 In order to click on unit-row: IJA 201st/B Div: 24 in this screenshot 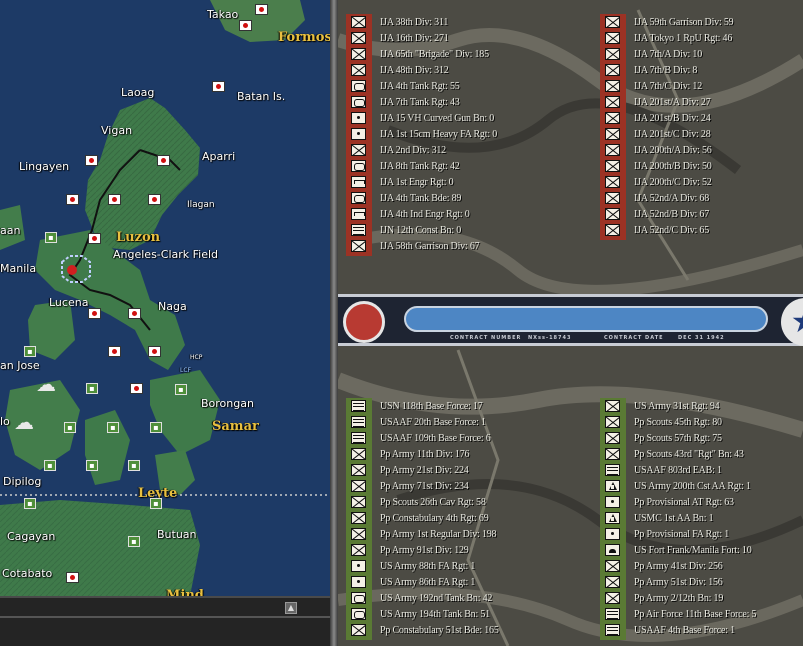, I will do `click(700, 118)`.